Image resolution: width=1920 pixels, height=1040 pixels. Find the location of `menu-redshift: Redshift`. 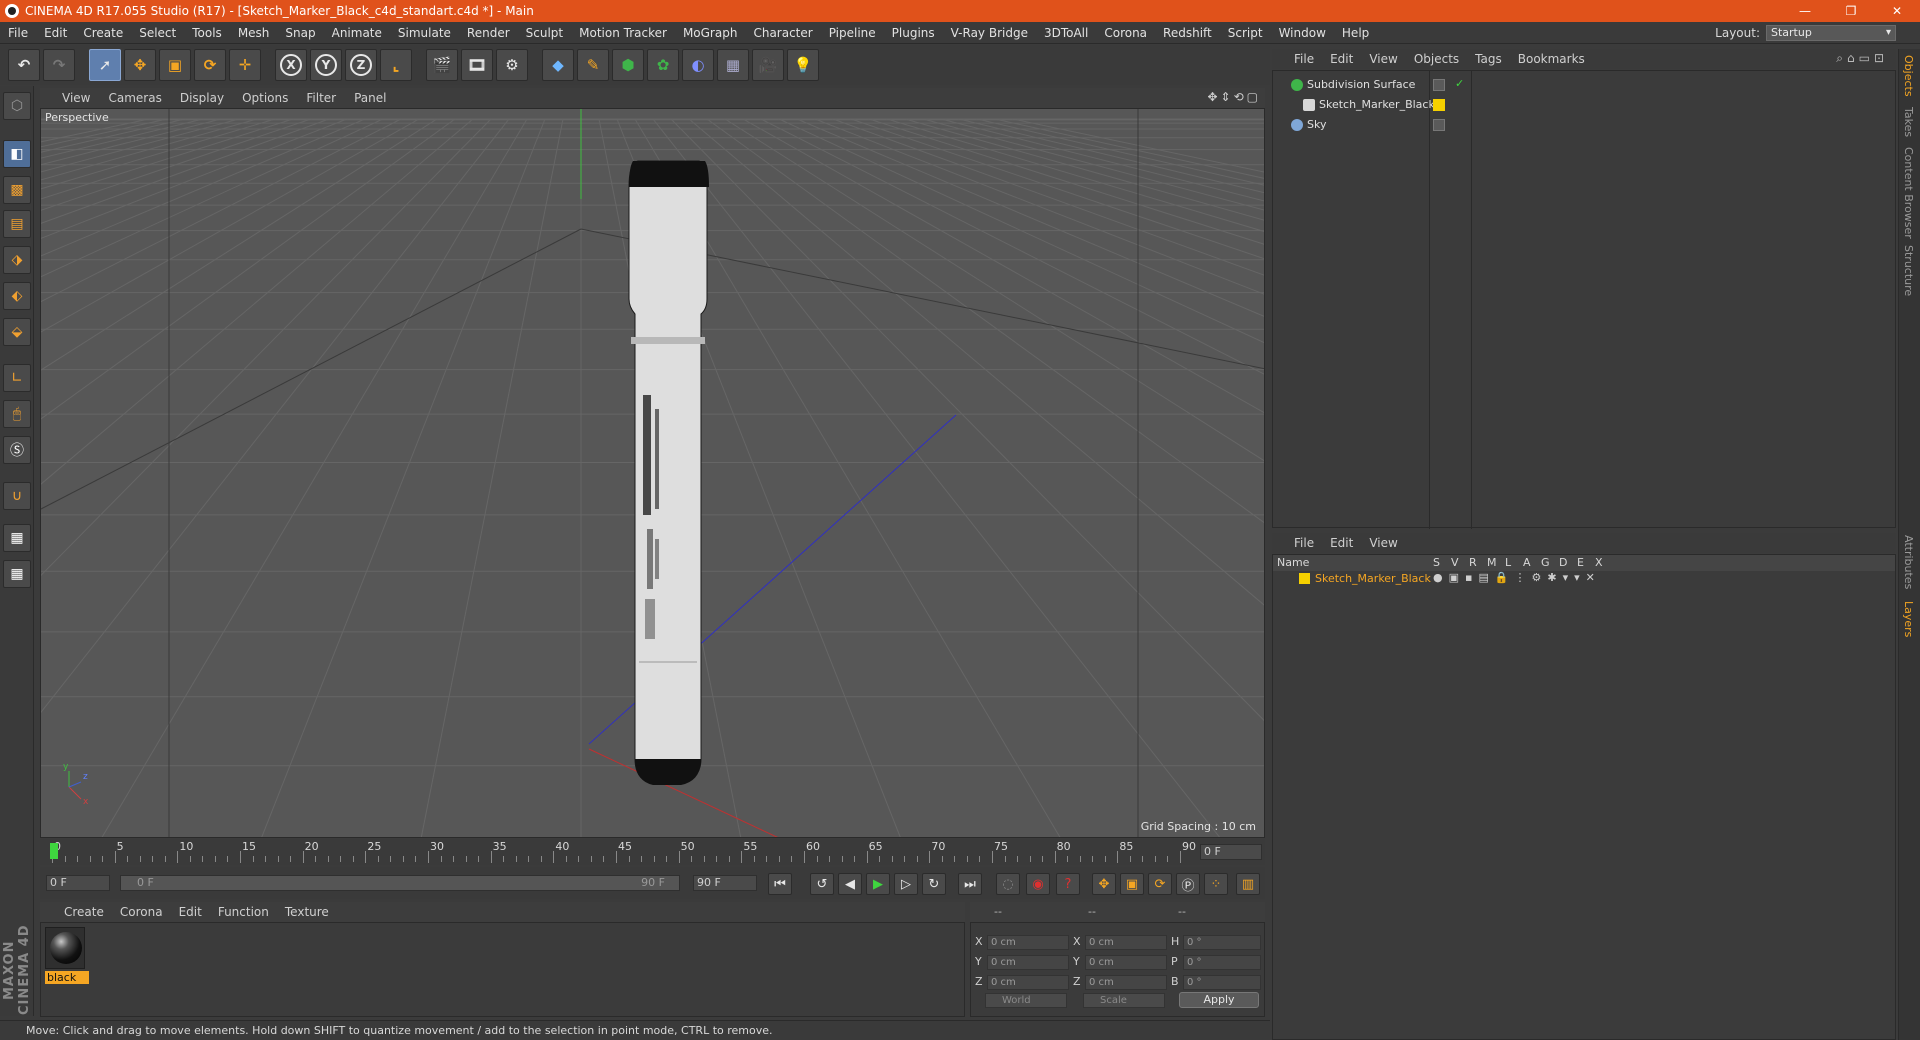

menu-redshift: Redshift is located at coordinates (1187, 33).